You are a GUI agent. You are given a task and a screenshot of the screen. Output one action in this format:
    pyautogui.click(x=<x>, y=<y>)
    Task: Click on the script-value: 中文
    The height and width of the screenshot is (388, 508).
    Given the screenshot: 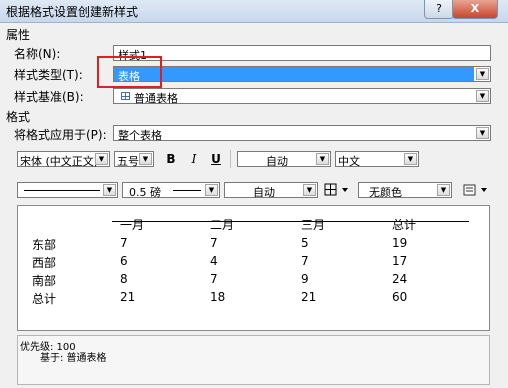 What is the action you would take?
    pyautogui.click(x=349, y=161)
    